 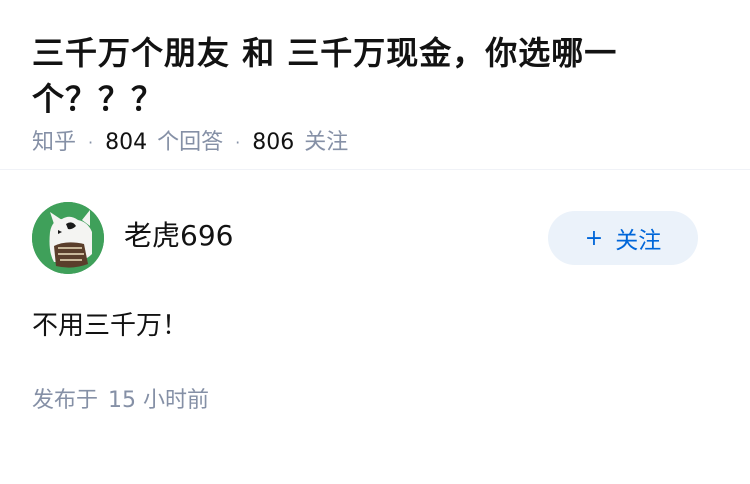 What do you see at coordinates (638, 241) in the screenshot?
I see `follow-button-label: 关注` at bounding box center [638, 241].